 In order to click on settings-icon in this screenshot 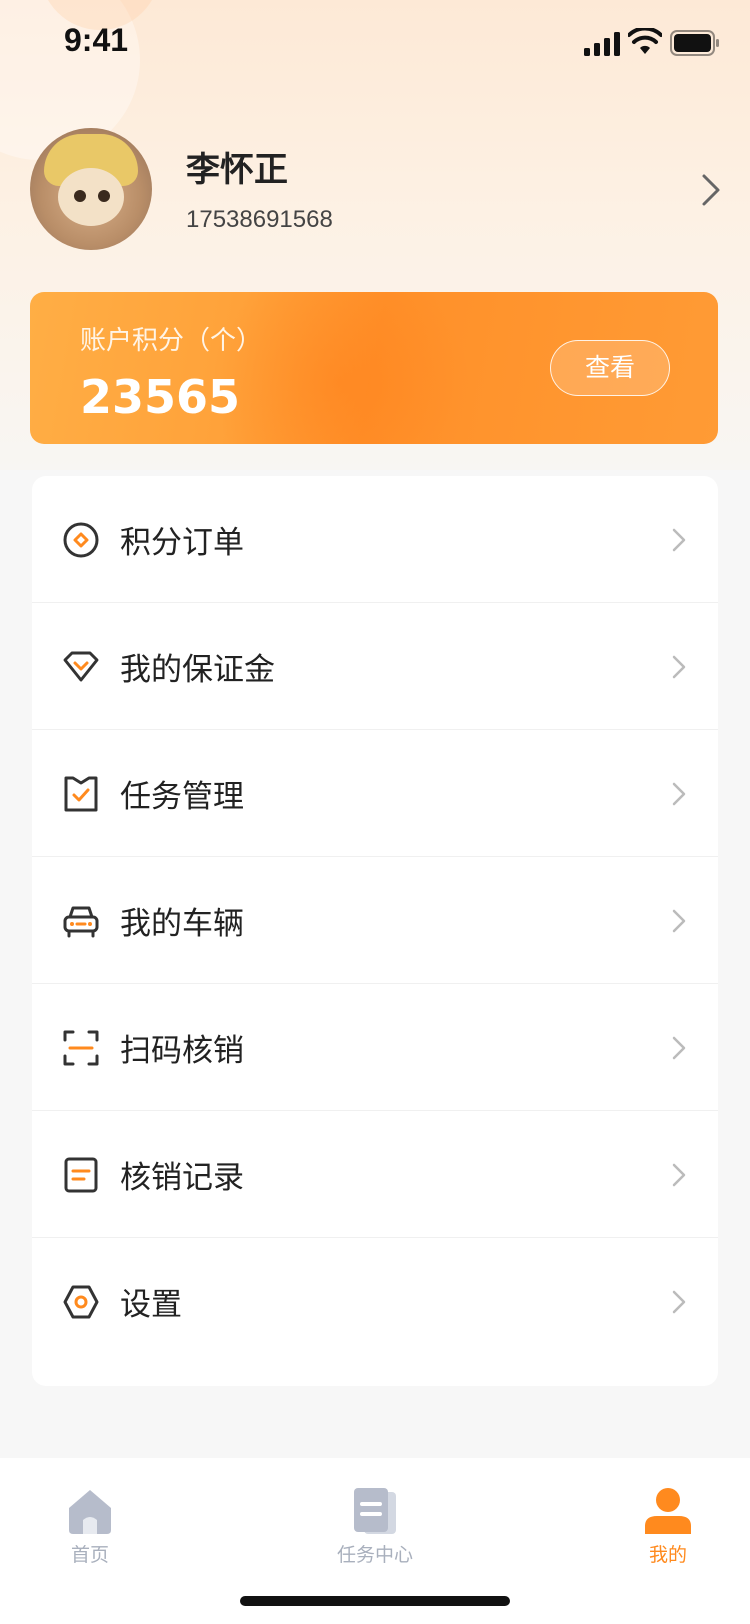, I will do `click(81, 1302)`.